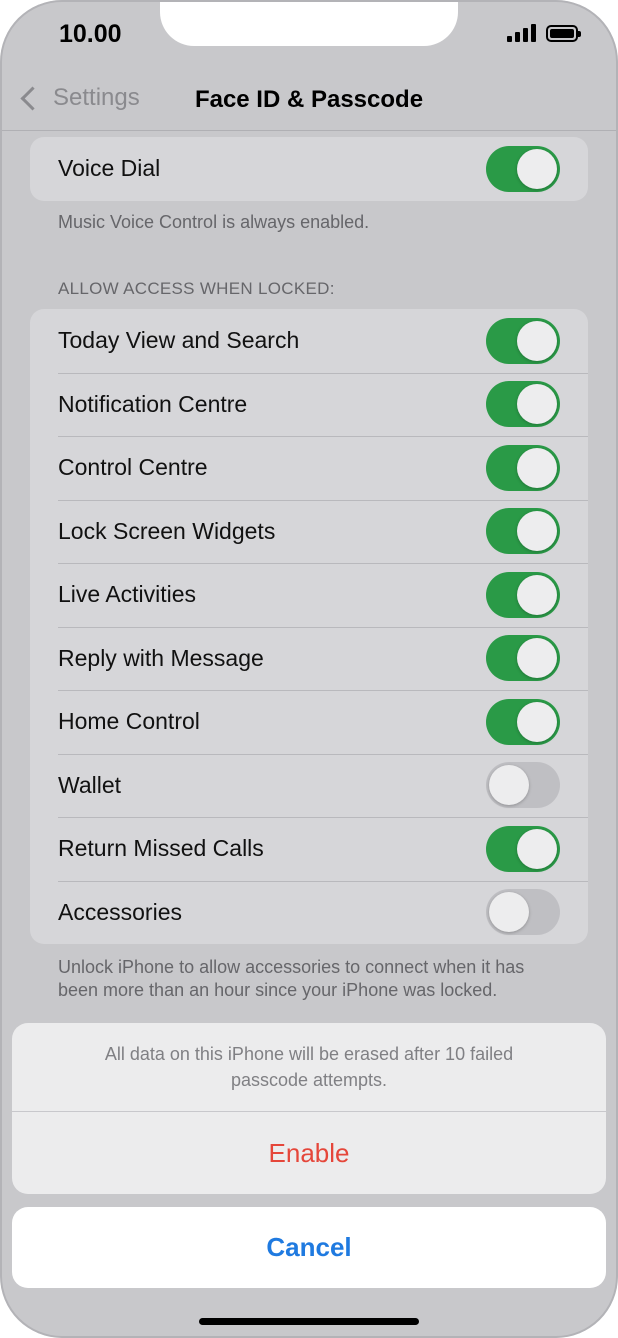  Describe the element at coordinates (523, 404) in the screenshot. I see `notification-centre-toggle` at that location.